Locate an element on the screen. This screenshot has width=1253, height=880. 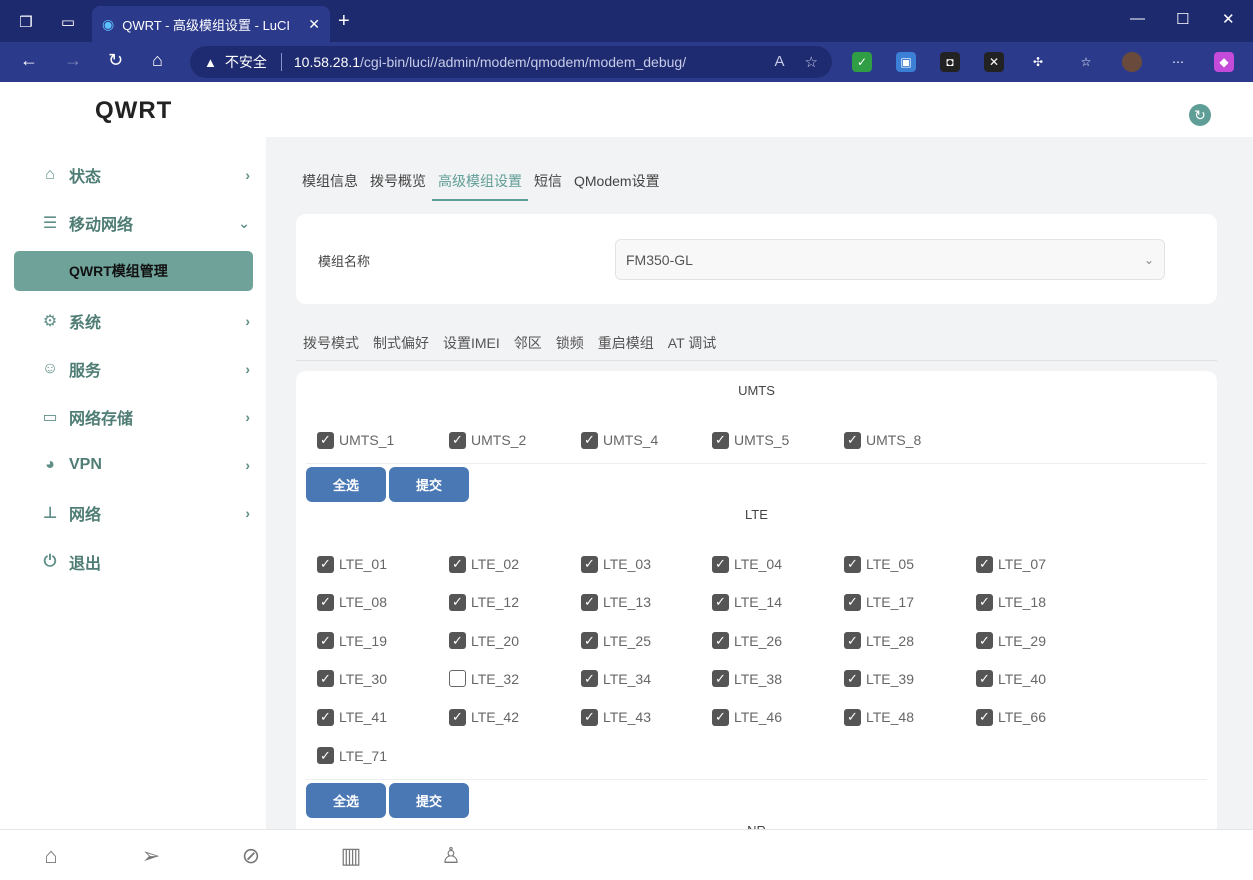
send-icon: ➢ is located at coordinates (151, 856).